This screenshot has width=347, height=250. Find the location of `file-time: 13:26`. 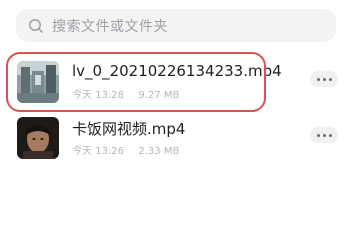

file-time: 13:26 is located at coordinates (110, 151).